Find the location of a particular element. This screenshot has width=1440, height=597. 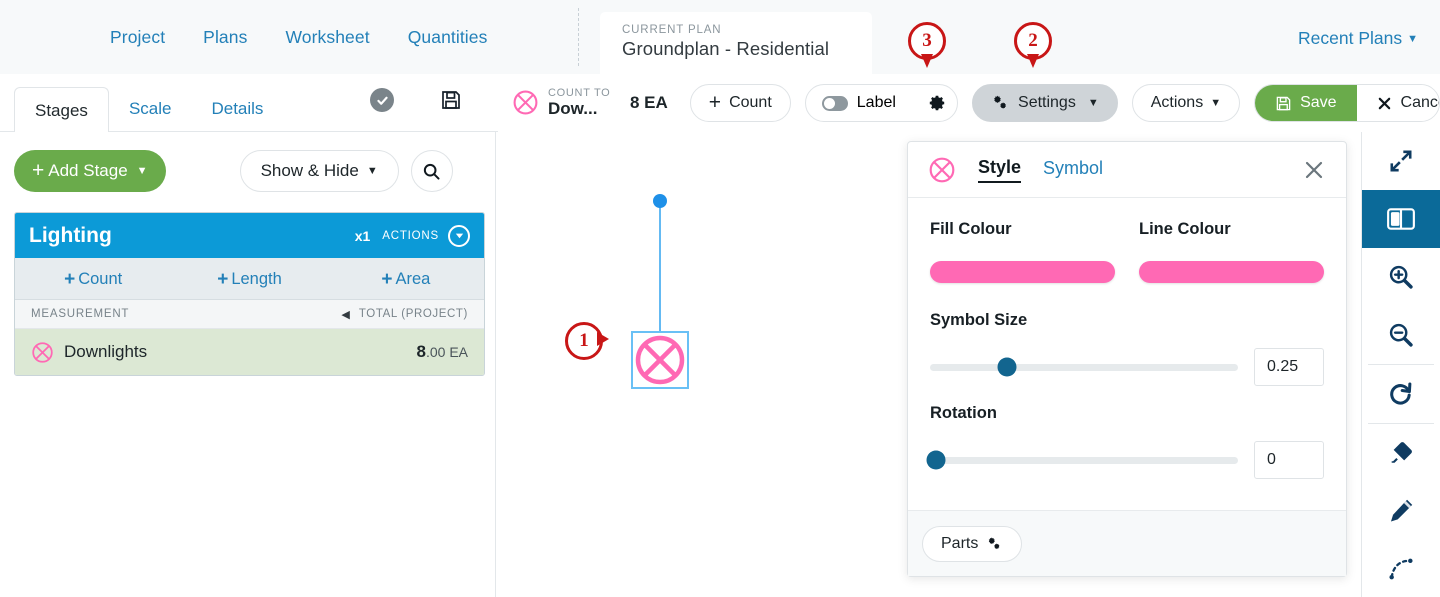

cancel-button: Cancel is located at coordinates (1398, 103).